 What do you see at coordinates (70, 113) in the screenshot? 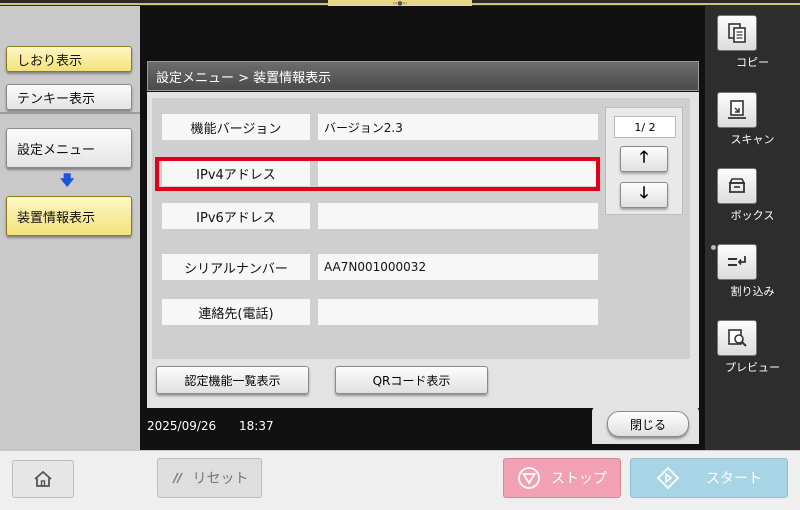
I see `left-divider` at bounding box center [70, 113].